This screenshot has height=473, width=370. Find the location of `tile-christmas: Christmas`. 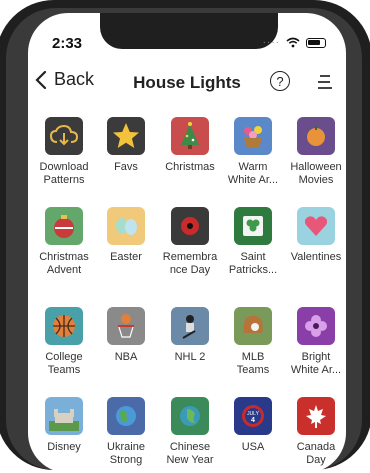

tile-christmas: Christmas is located at coordinates (190, 145).